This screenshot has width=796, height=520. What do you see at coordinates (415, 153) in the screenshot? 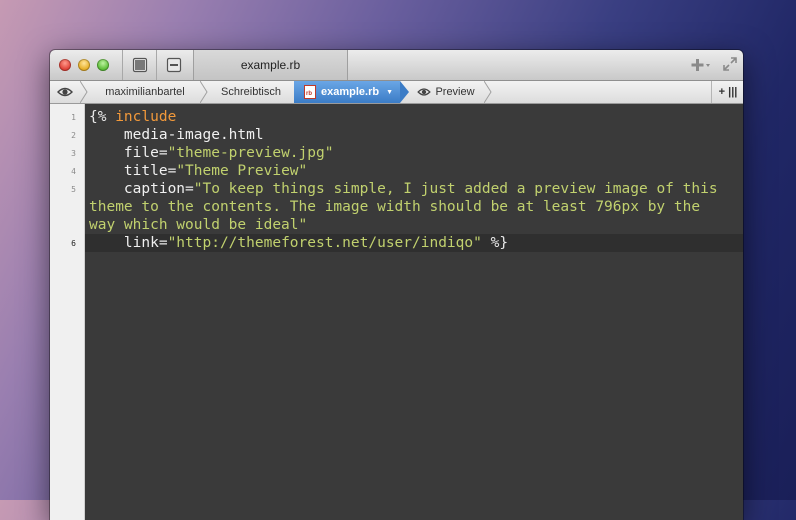
I see `code-line: file="theme-preview.jpg"` at bounding box center [415, 153].